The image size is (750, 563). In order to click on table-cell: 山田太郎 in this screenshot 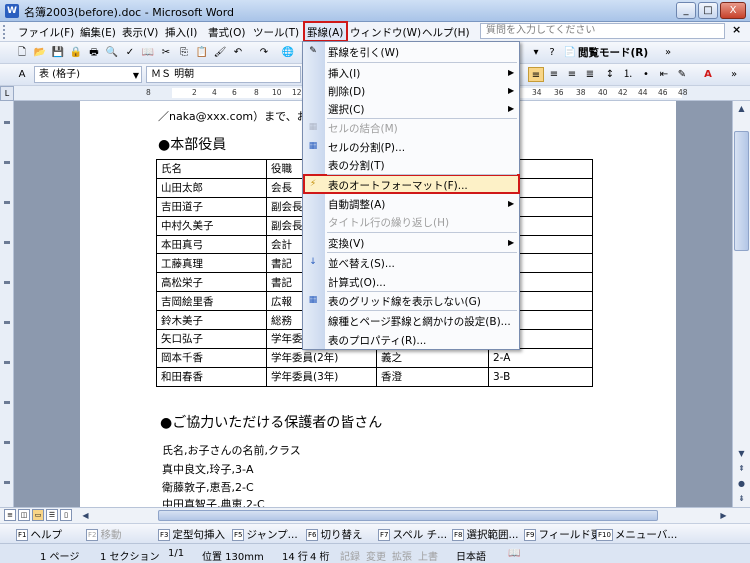, I will do `click(211, 187)`.